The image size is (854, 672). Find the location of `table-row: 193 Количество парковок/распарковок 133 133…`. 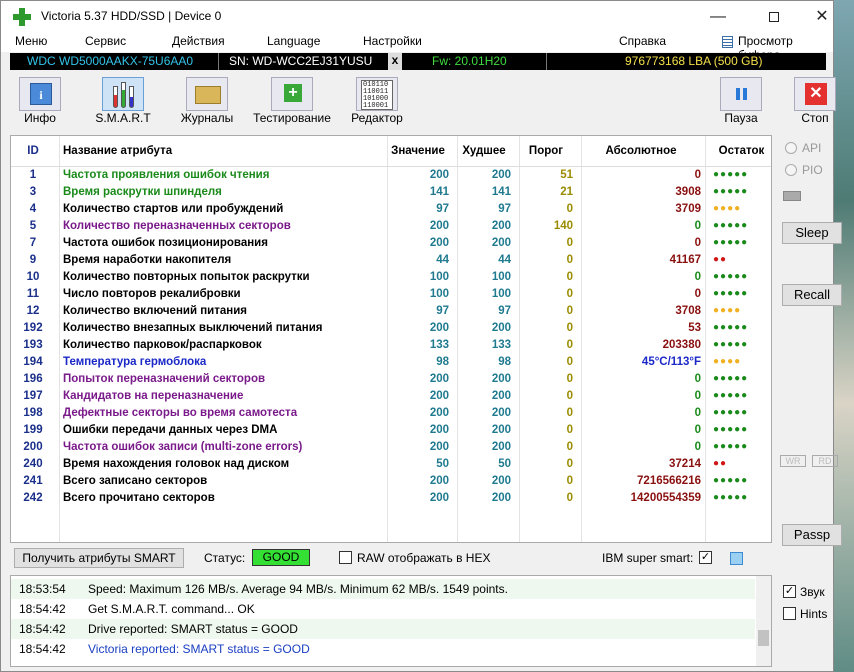

table-row: 193 Количество парковок/распарковок 133 133… is located at coordinates (391, 344).